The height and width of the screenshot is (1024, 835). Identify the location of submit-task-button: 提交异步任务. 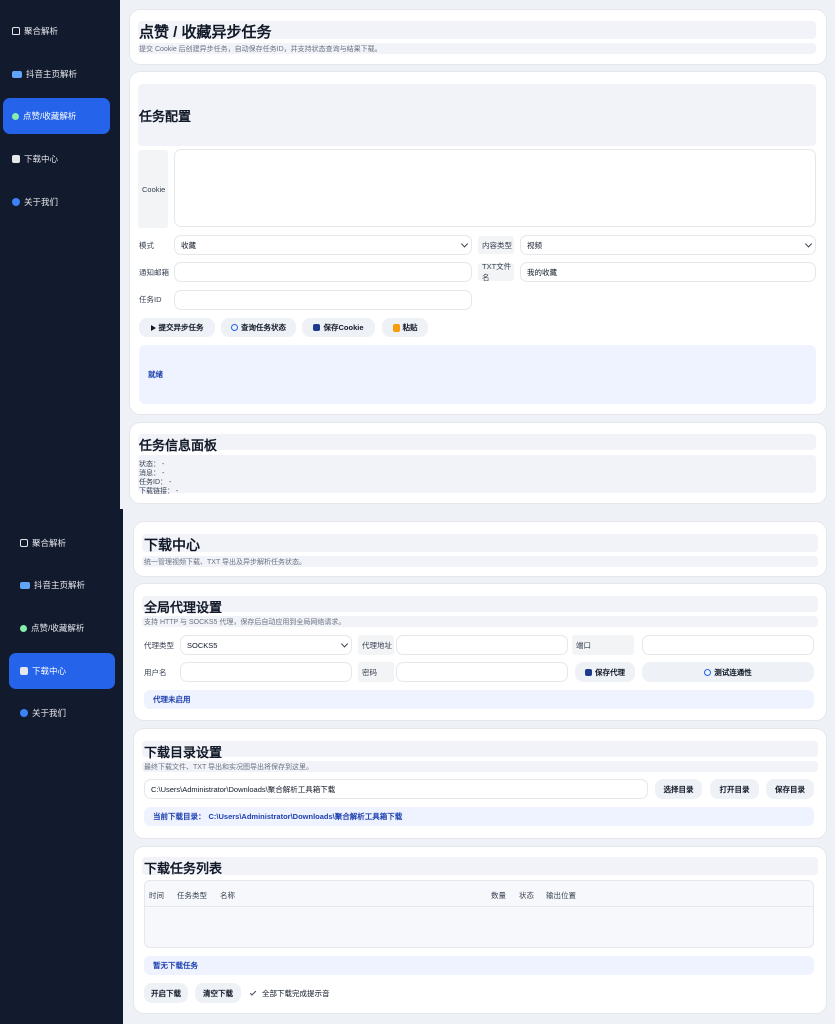
(177, 327).